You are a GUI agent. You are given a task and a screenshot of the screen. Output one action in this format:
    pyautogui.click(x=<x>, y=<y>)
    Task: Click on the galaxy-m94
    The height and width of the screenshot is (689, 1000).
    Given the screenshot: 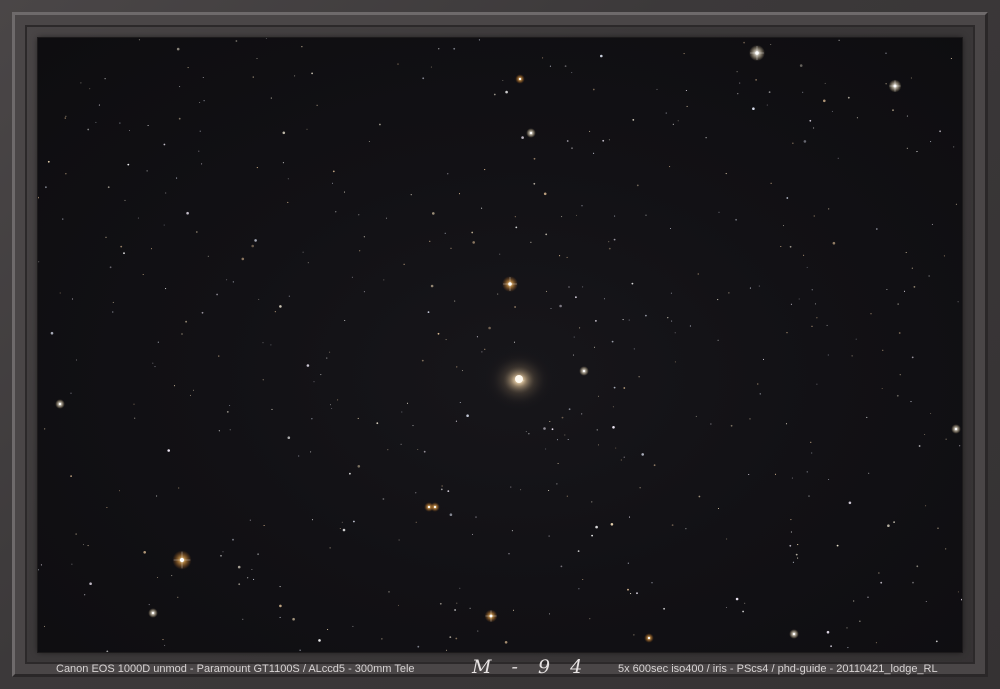 What is the action you would take?
    pyautogui.click(x=519, y=380)
    